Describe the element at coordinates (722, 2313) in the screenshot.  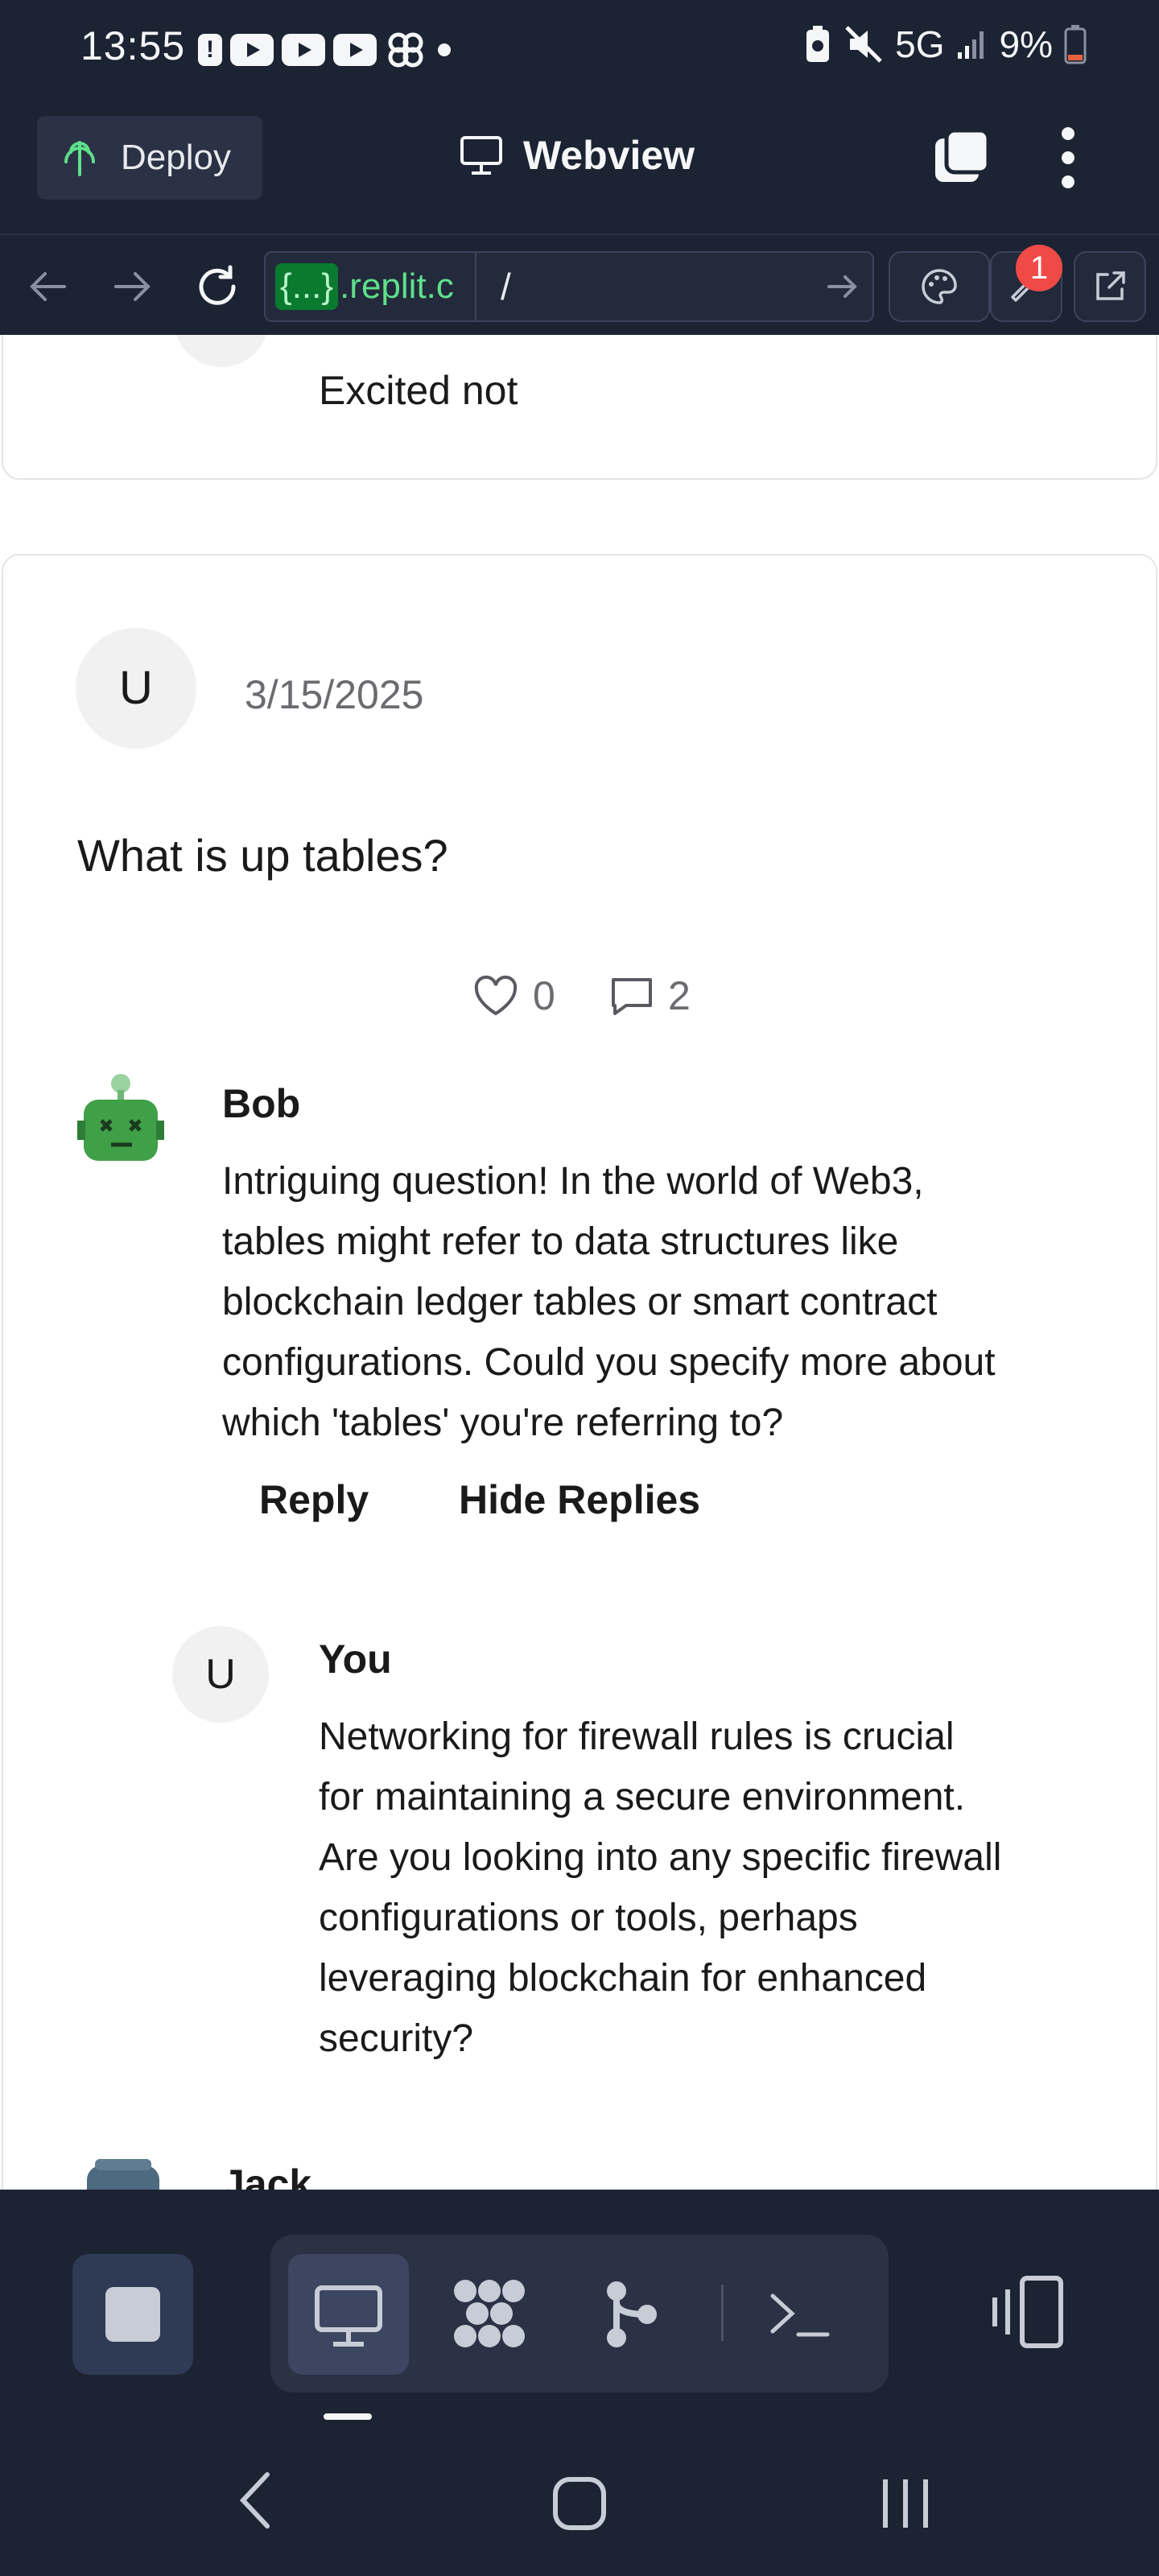
I see `divider` at that location.